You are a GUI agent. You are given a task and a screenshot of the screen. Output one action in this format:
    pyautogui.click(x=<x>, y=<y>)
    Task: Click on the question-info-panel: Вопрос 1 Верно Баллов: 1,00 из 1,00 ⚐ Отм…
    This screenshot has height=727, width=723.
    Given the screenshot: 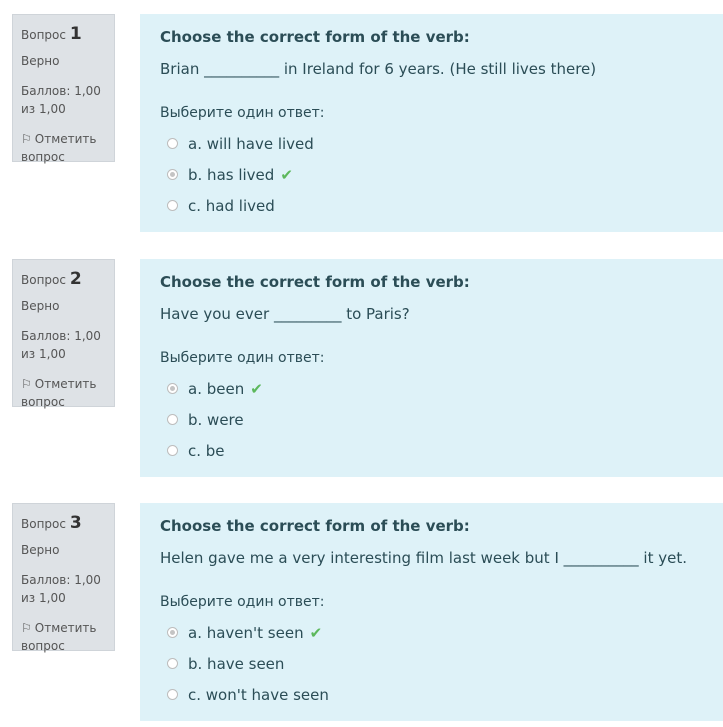 What is the action you would take?
    pyautogui.click(x=63, y=89)
    